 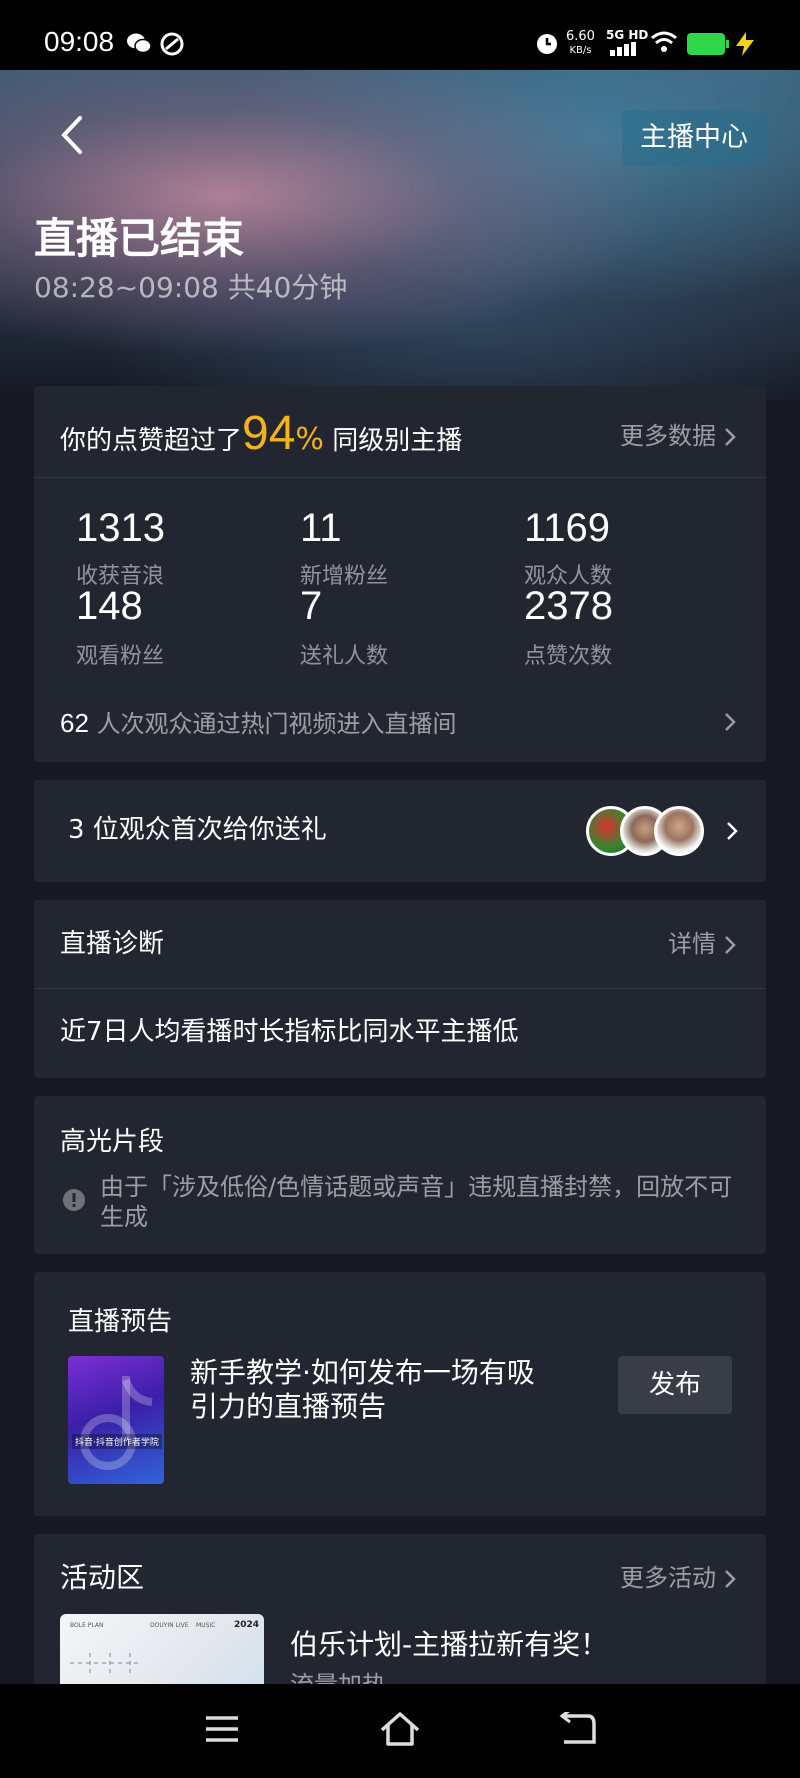 What do you see at coordinates (708, 44) in the screenshot?
I see `battery-icon` at bounding box center [708, 44].